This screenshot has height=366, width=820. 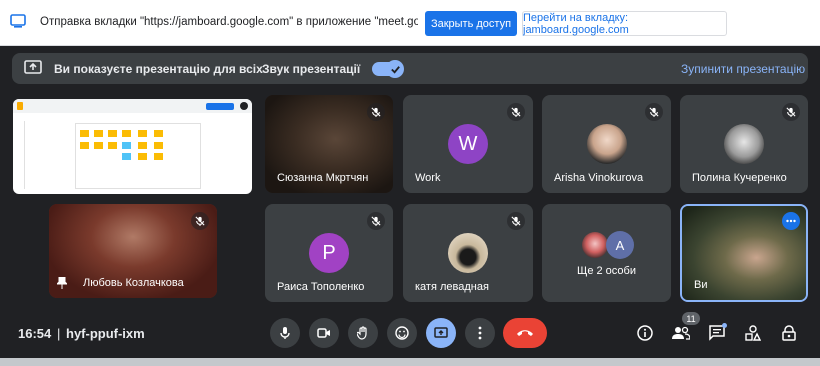 I want to click on camera-icon, so click(x=323, y=333).